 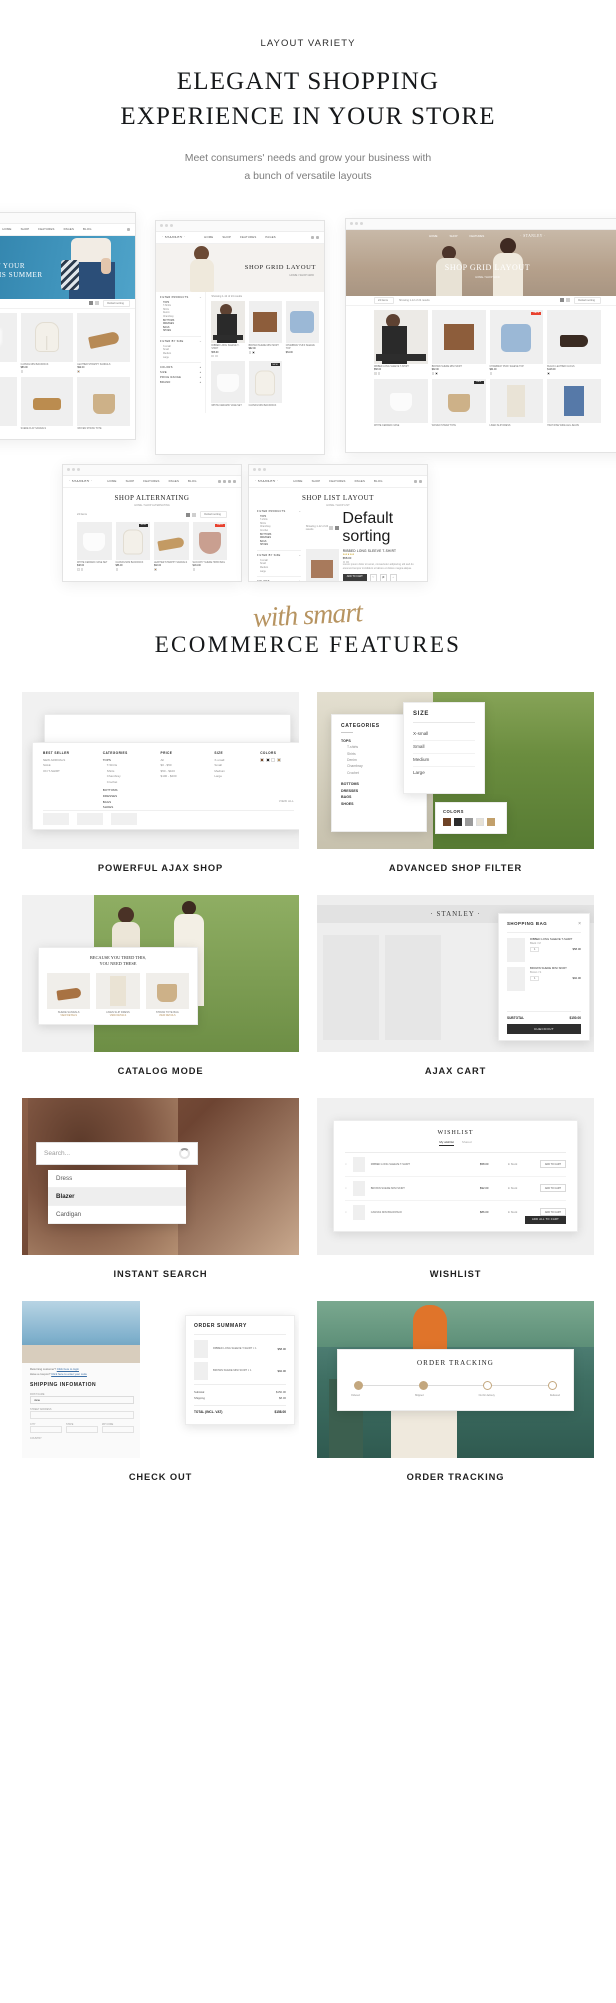 I want to click on promo-tile, so click(x=124, y=818).